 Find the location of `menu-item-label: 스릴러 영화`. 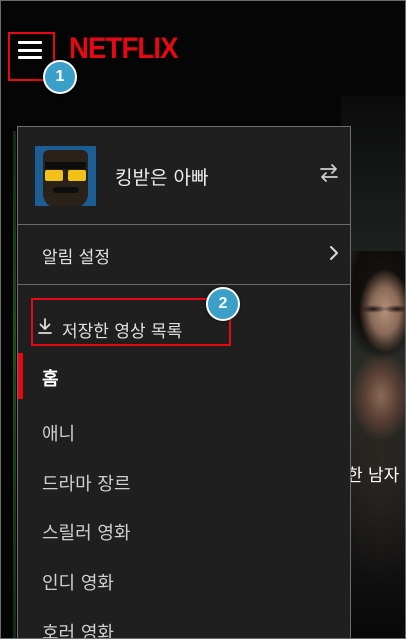

menu-item-label: 스릴러 영화 is located at coordinates (86, 533).